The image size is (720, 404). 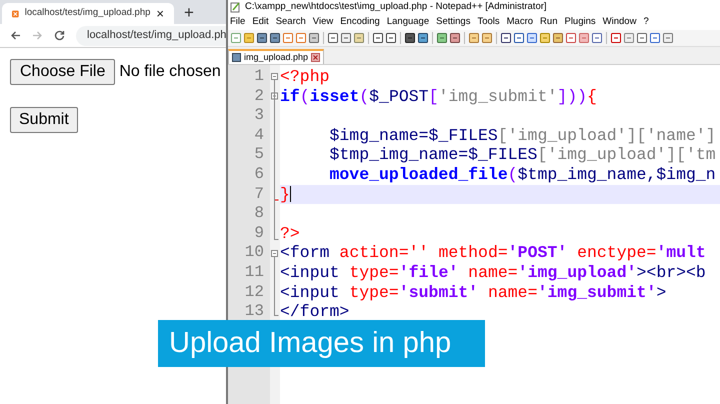 What do you see at coordinates (321, 343) in the screenshot?
I see `caption-banner: Upload Images in php` at bounding box center [321, 343].